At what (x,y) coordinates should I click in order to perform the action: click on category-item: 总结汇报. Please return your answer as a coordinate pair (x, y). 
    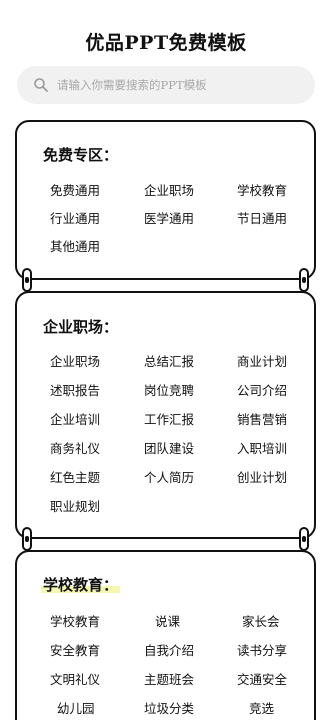
    Looking at the image, I should click on (169, 360).